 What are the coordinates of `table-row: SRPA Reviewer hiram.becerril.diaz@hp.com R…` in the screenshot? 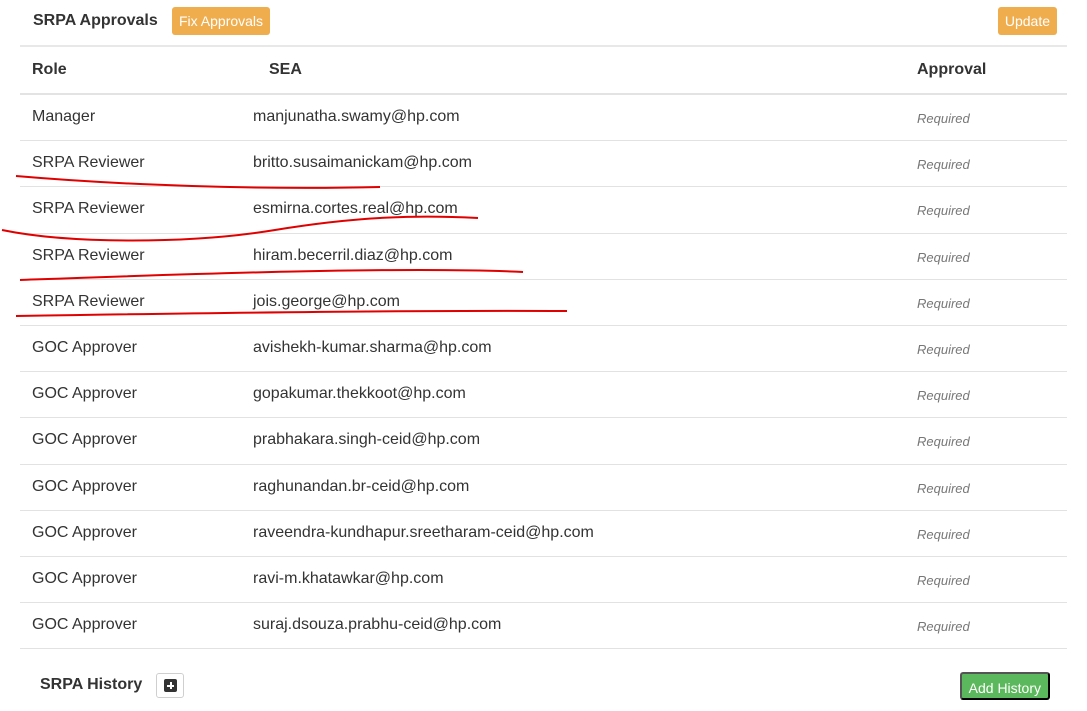 It's located at (543, 257).